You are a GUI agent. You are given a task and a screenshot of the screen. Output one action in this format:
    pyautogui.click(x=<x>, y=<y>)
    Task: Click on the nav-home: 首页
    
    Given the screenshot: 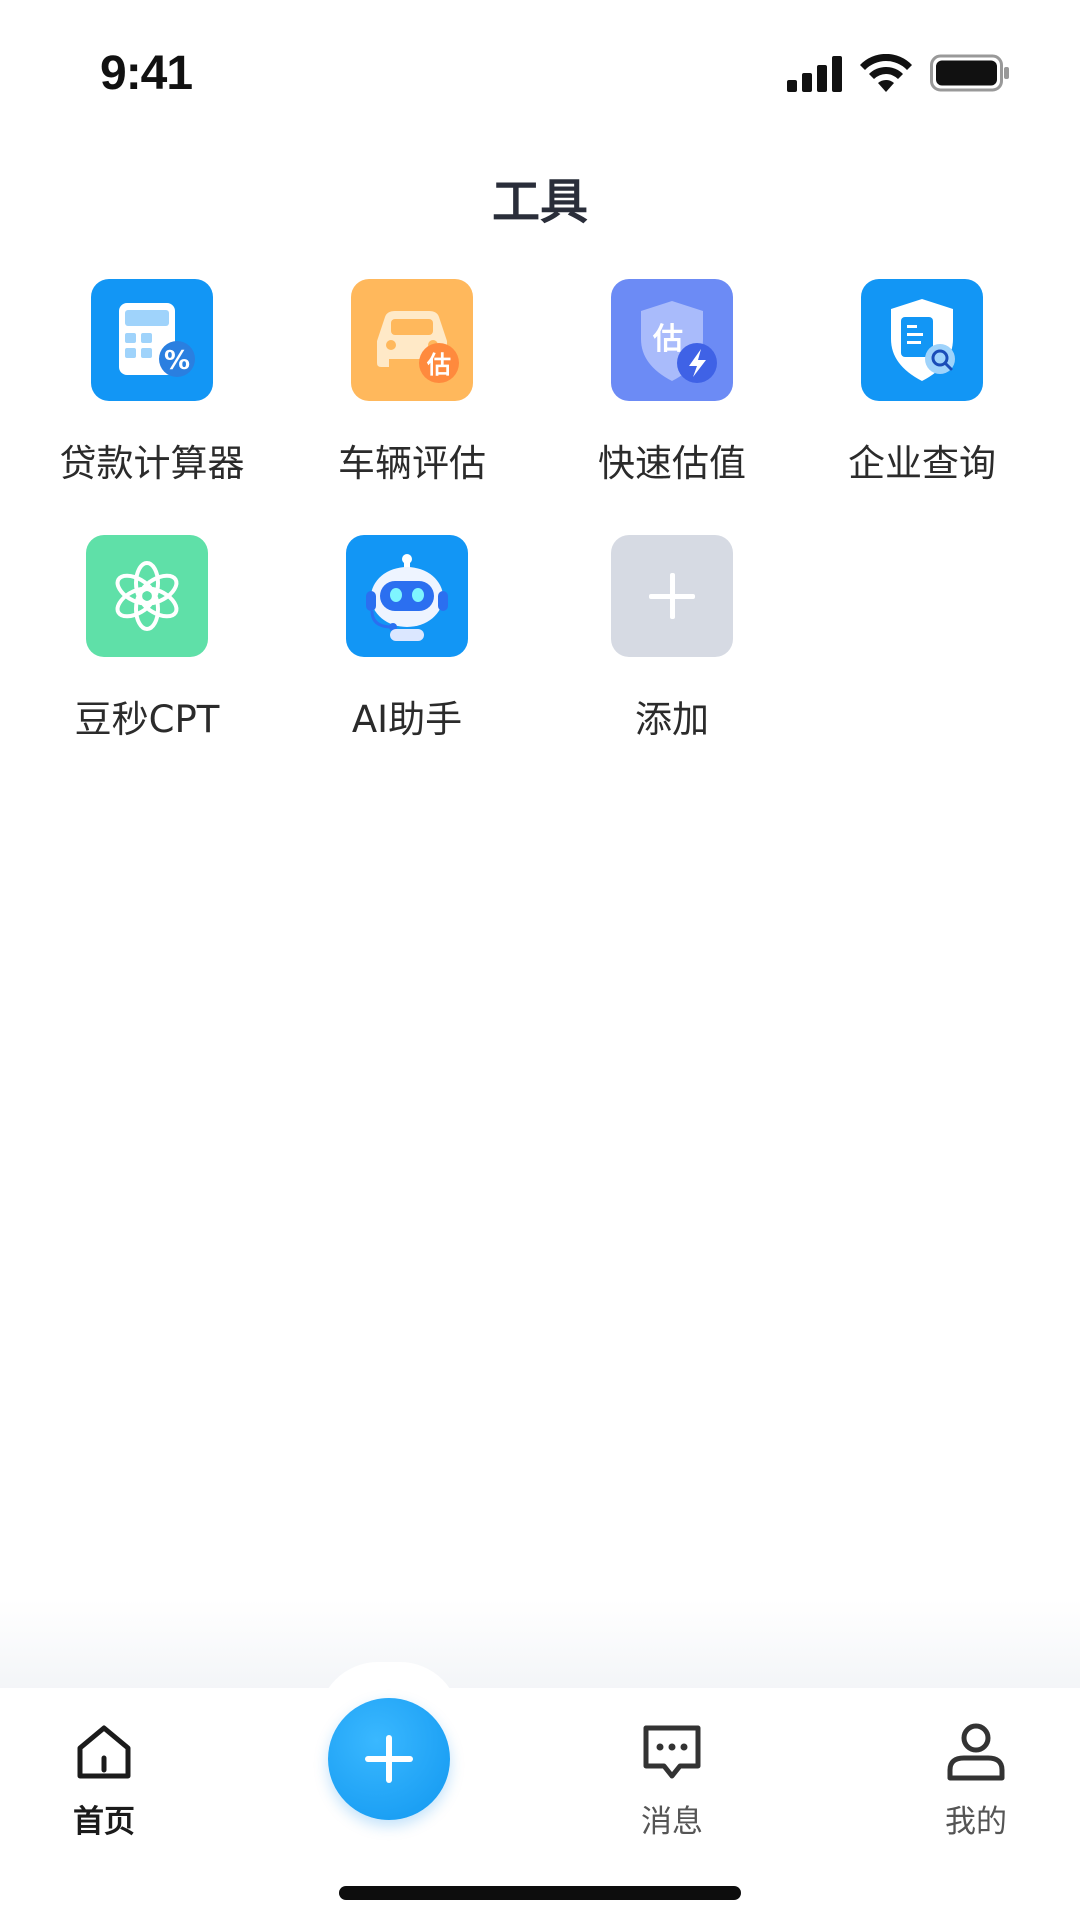 What is the action you would take?
    pyautogui.click(x=104, y=1779)
    